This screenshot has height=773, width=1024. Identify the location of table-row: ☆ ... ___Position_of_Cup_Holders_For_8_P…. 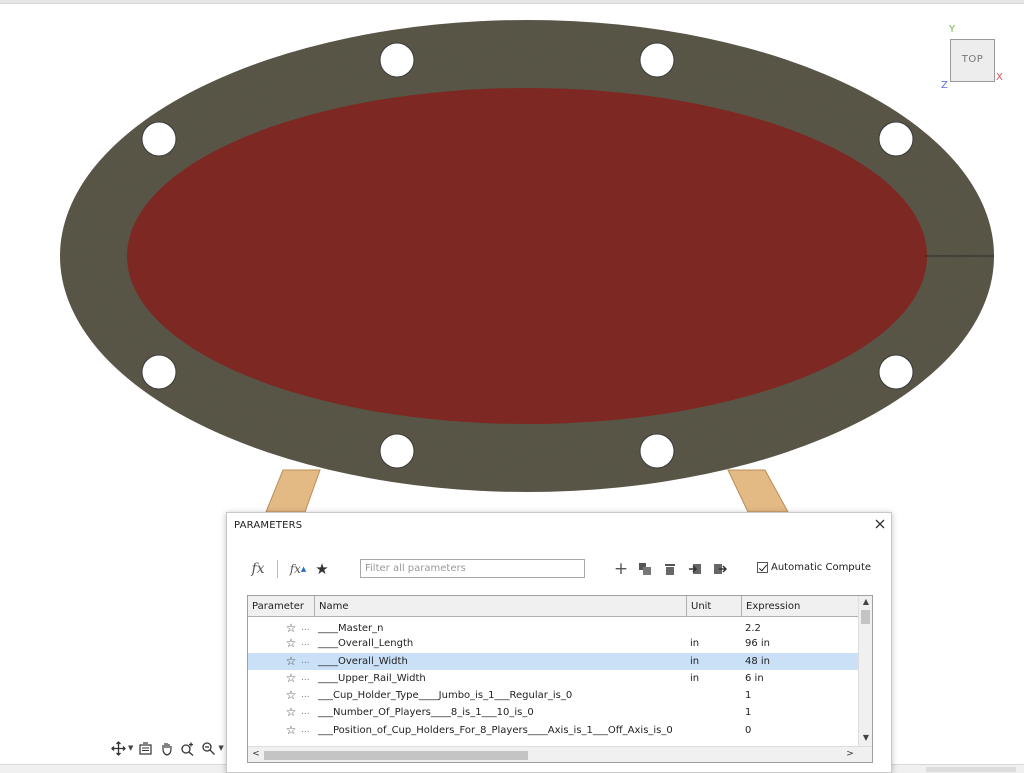
(553, 730).